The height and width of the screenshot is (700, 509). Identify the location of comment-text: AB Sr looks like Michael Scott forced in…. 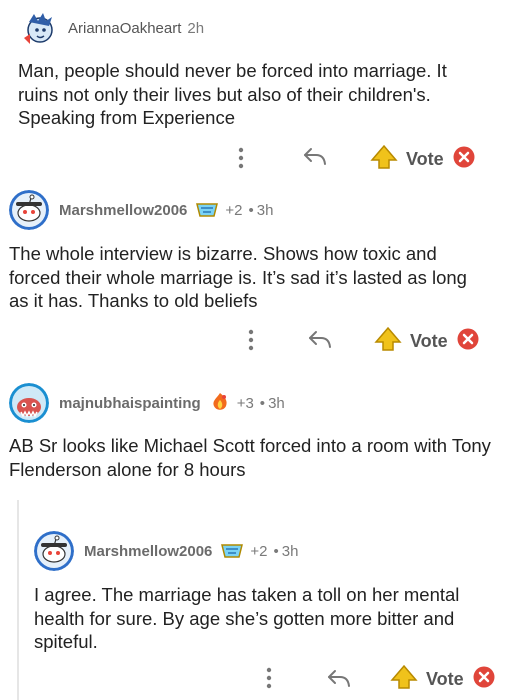
(250, 457).